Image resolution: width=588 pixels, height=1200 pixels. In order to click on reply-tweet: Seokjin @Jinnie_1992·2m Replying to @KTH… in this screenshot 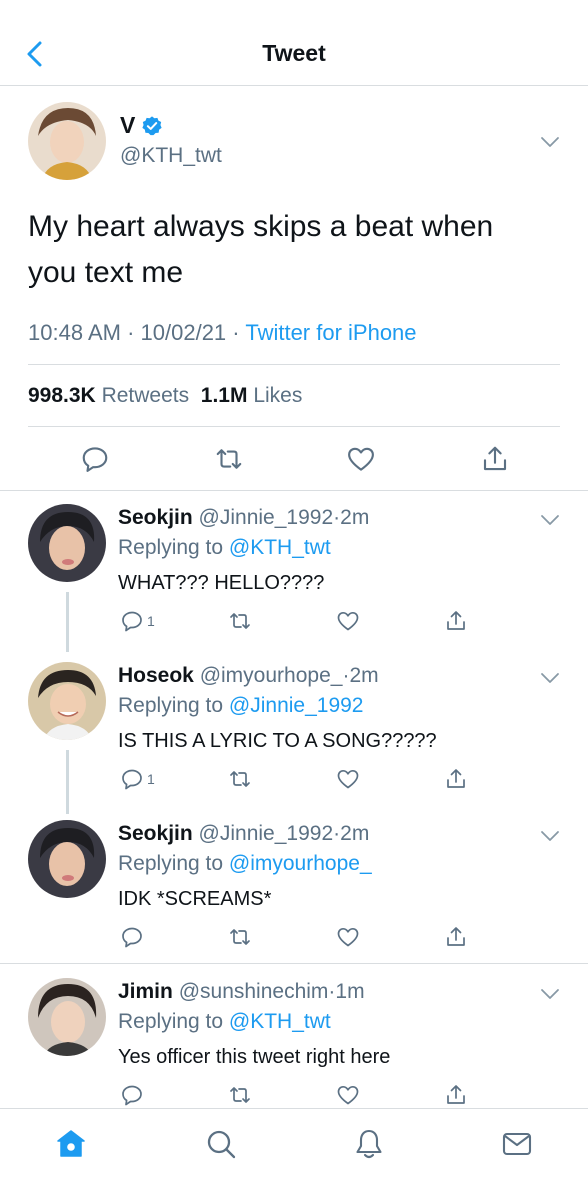, I will do `click(294, 570)`.